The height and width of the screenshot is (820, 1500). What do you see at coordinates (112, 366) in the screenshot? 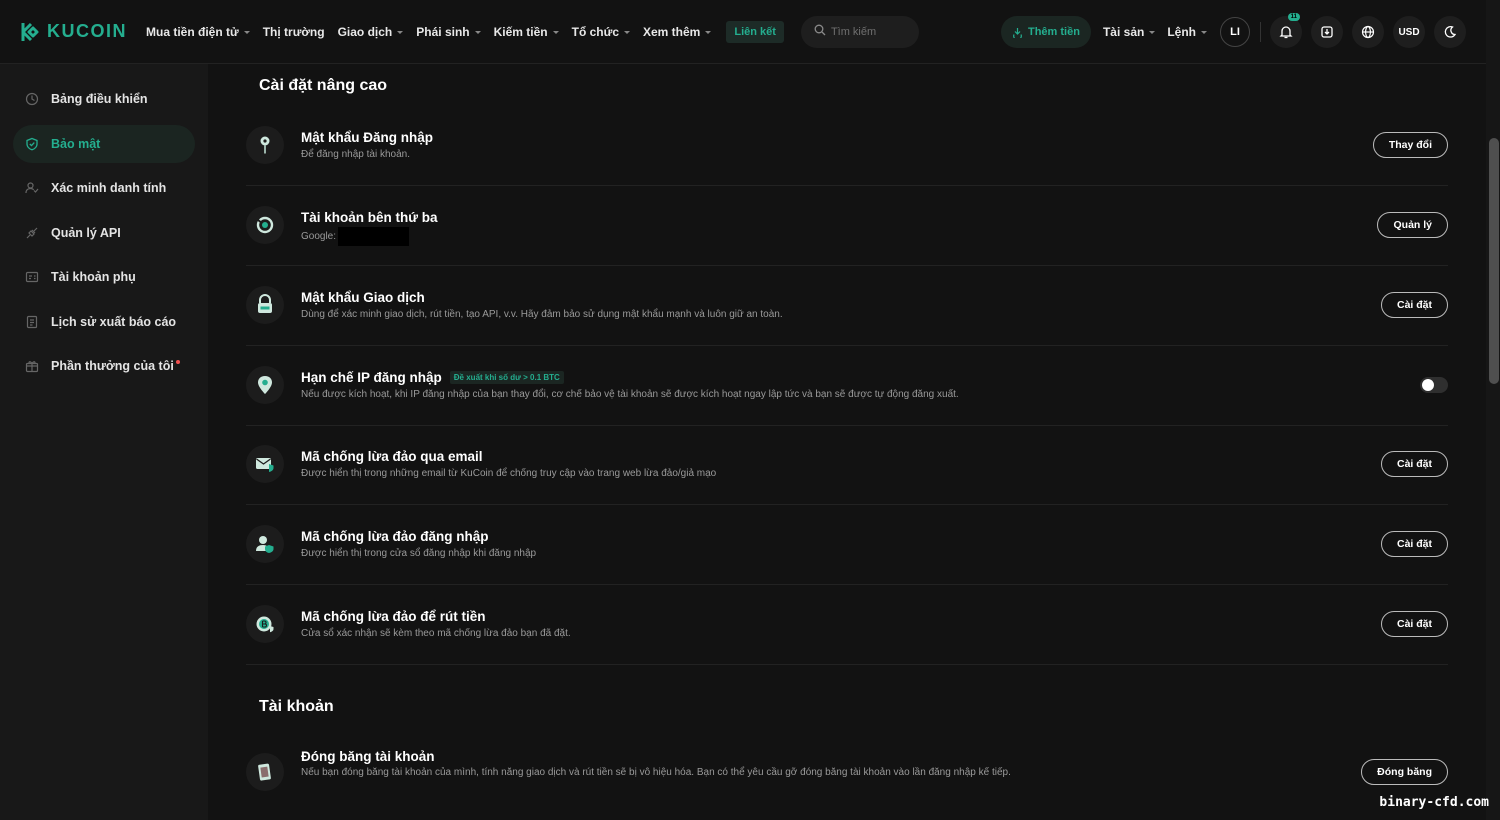
I see `sidebar-item-label: Phần thưởng của tôi` at bounding box center [112, 366].